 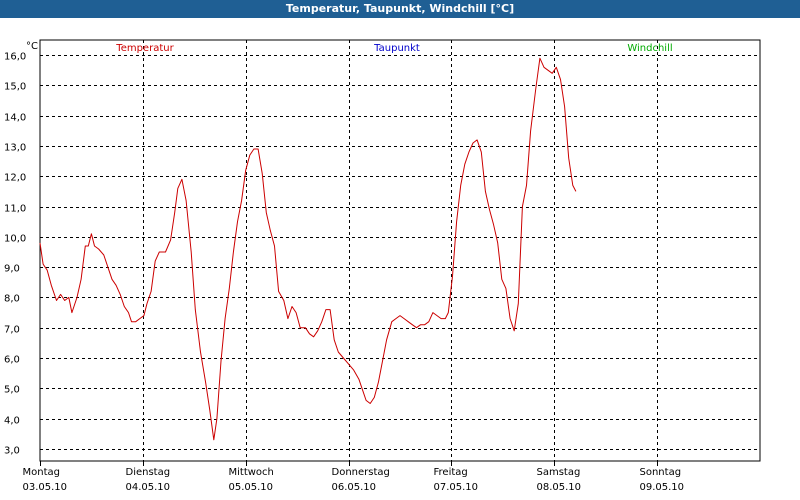 I want to click on legend: Temperatur Taupunkt Windchill, so click(x=393, y=48).